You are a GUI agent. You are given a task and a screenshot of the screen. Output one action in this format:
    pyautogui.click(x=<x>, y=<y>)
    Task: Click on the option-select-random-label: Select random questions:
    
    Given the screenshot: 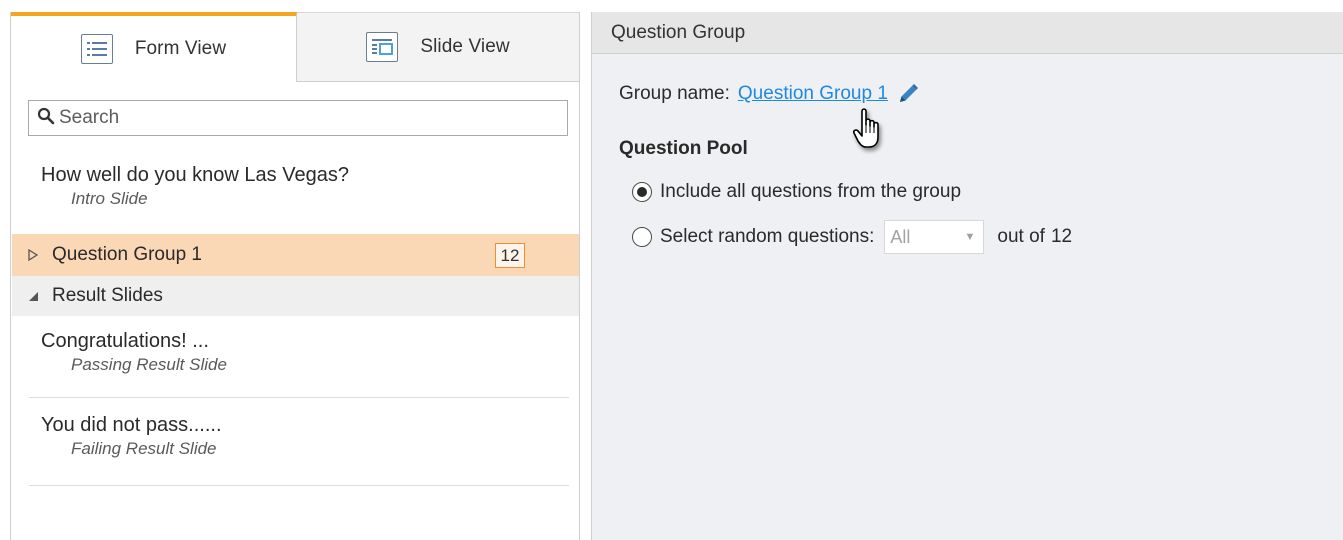 What is the action you would take?
    pyautogui.click(x=767, y=236)
    